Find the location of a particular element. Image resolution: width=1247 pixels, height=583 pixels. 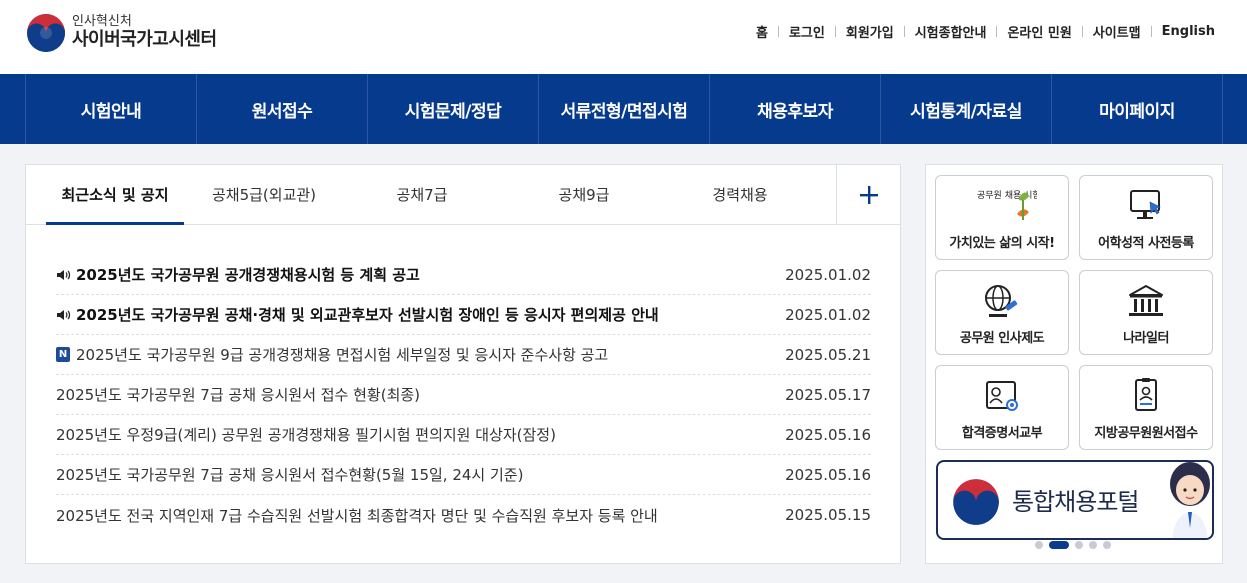

list-item: 2025년도 국가공무원 공개경쟁채용시험 등 계획 공고 2025.01.02 is located at coordinates (463, 275).